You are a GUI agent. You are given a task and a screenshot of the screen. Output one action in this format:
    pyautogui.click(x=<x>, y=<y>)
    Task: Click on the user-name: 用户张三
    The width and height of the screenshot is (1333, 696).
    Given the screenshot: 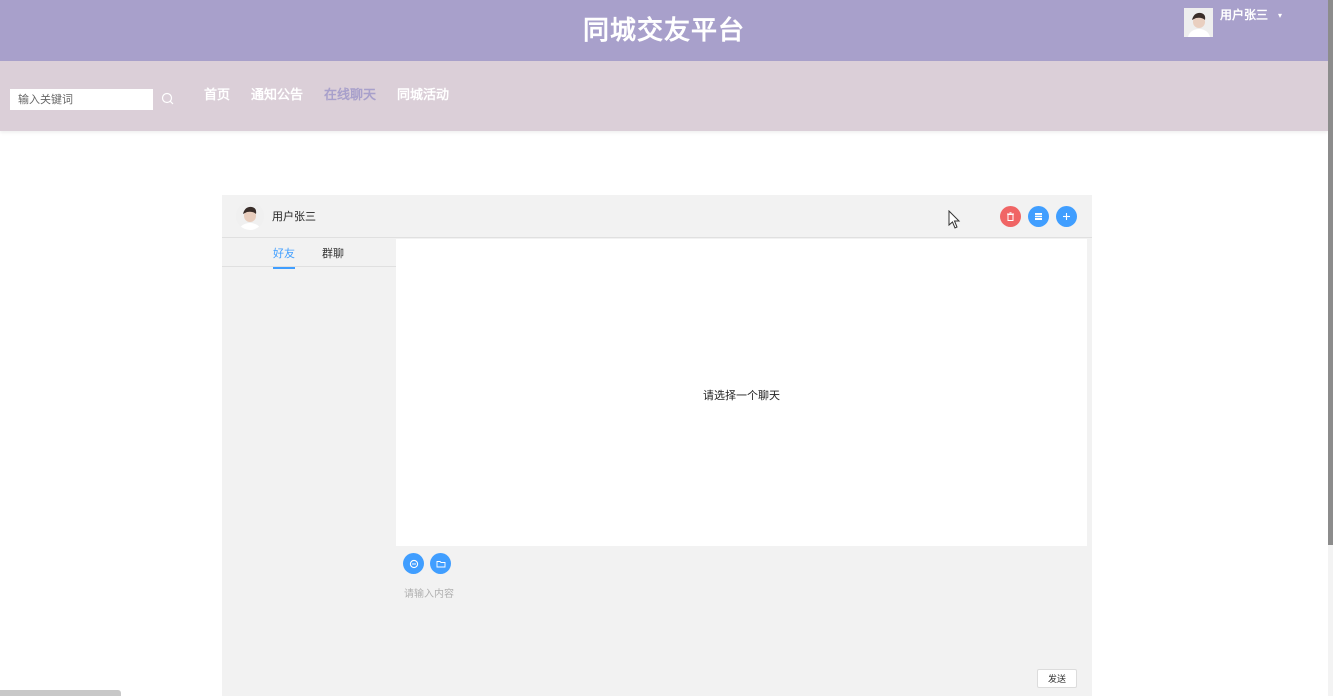 What is the action you would take?
    pyautogui.click(x=1244, y=15)
    